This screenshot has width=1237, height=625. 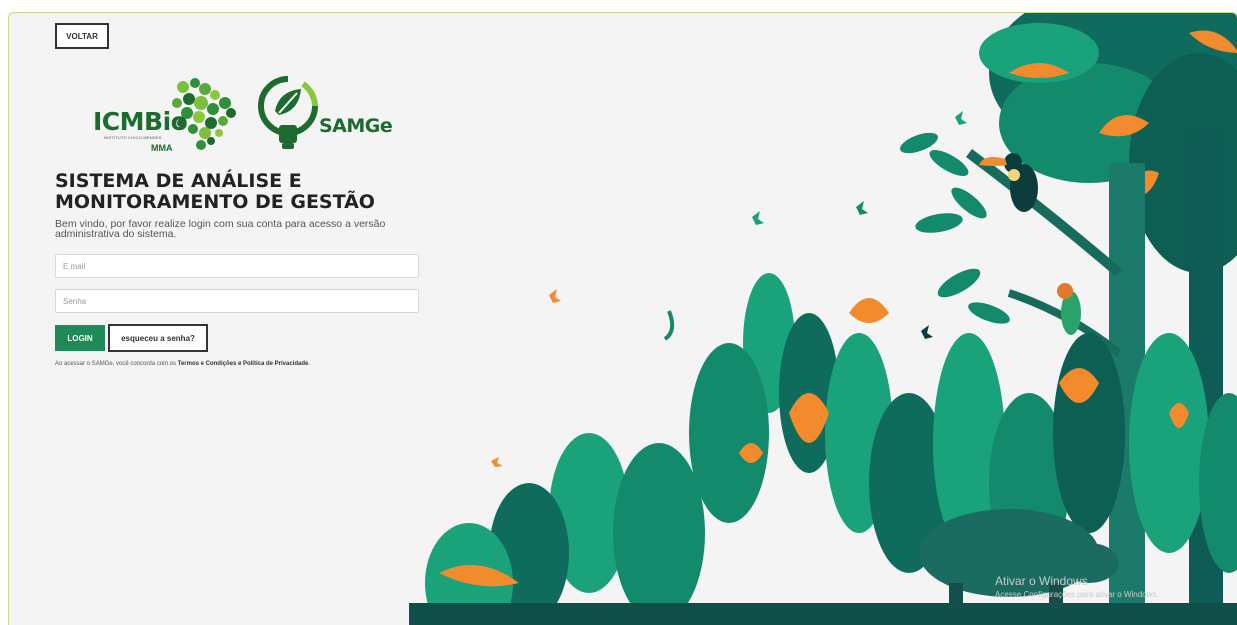 What do you see at coordinates (140, 121) in the screenshot?
I see `icmbio-wordmark: ICMBio` at bounding box center [140, 121].